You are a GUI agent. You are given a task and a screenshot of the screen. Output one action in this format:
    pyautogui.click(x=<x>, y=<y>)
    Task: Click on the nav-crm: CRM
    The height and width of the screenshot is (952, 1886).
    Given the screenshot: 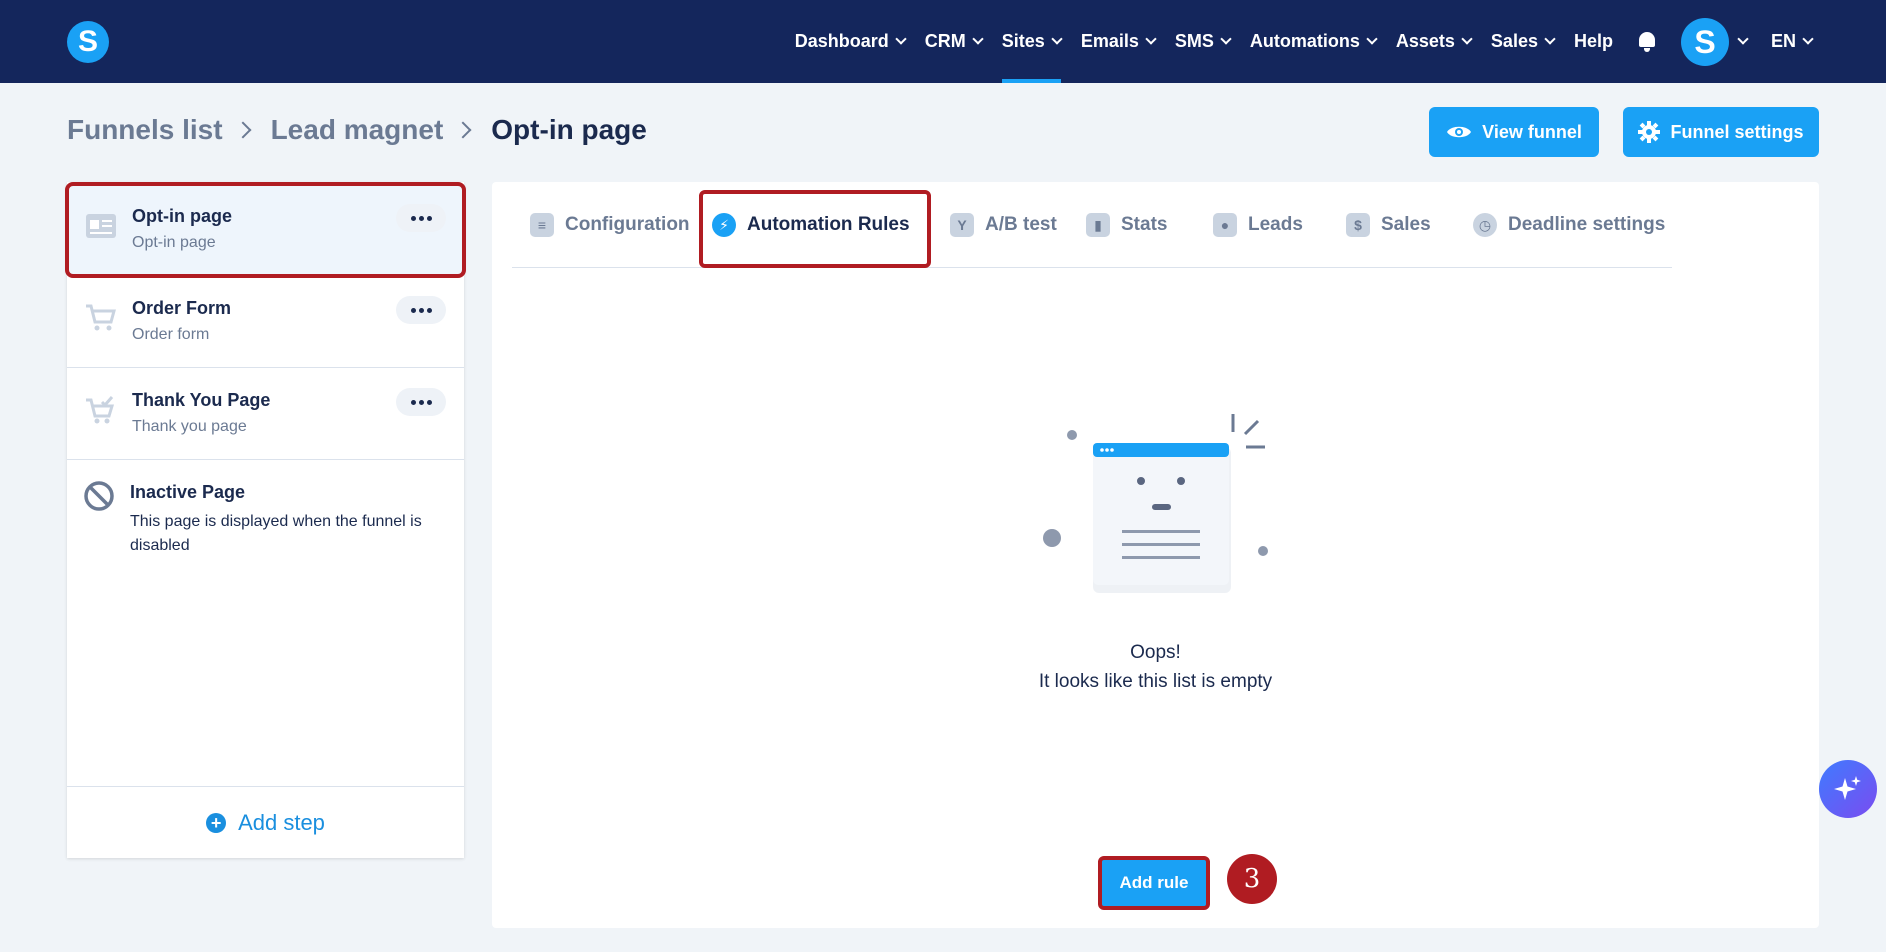 What is the action you would take?
    pyautogui.click(x=953, y=41)
    